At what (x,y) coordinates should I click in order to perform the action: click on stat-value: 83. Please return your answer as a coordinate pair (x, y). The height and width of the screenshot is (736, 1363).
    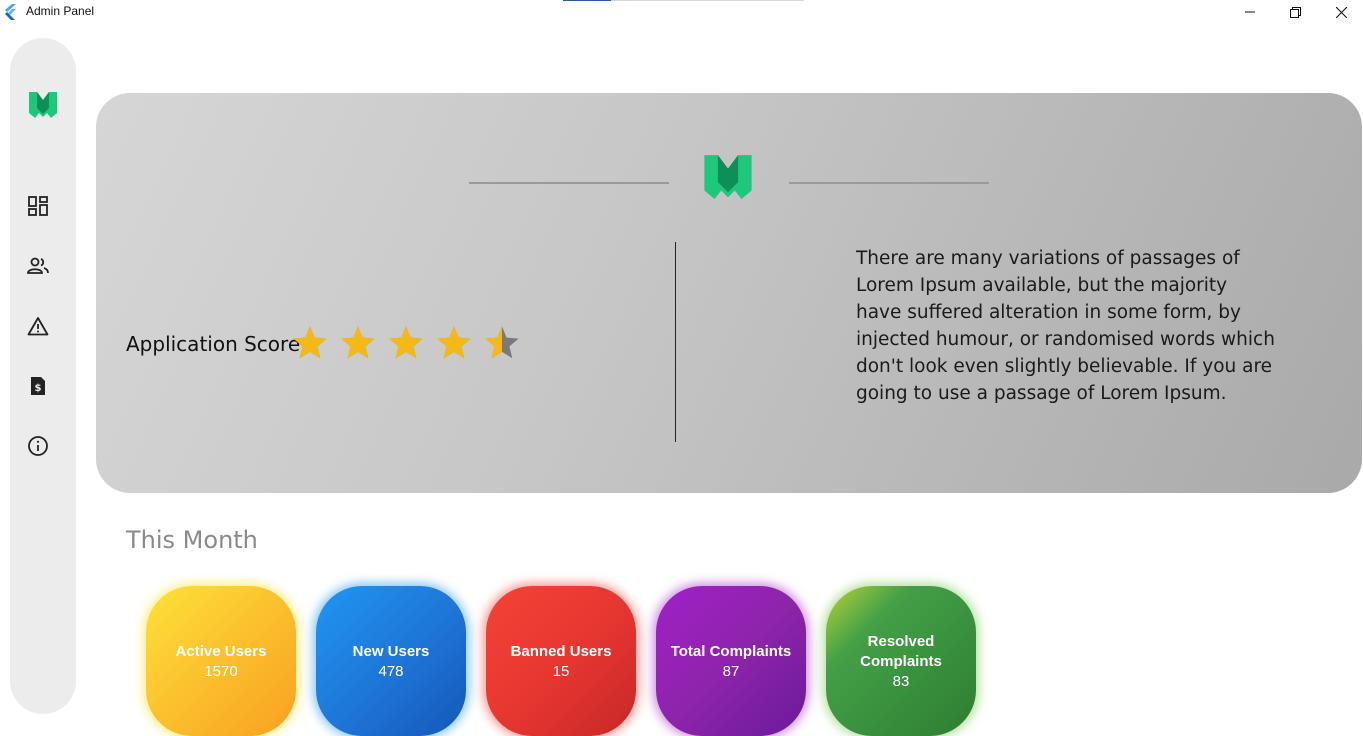
    Looking at the image, I should click on (901, 681).